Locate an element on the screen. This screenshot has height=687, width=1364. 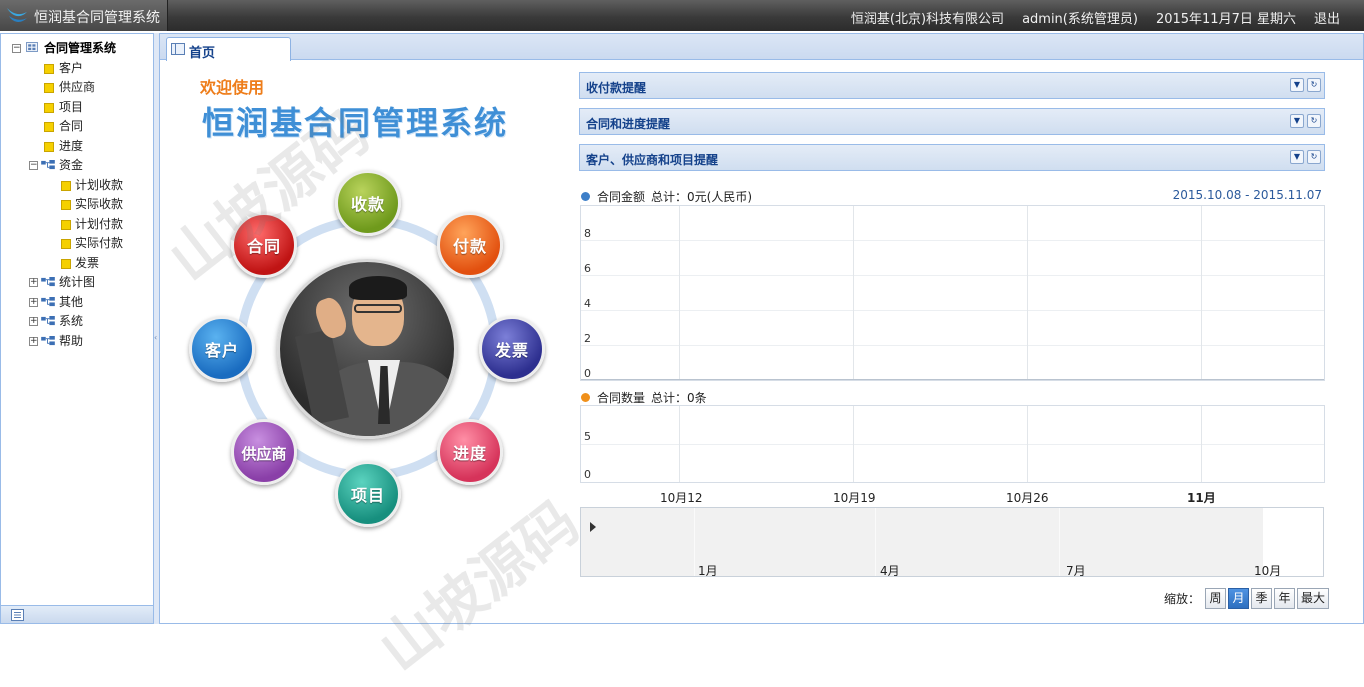
tree-item-planned-payment: 计划付款 is located at coordinates (80, 225).